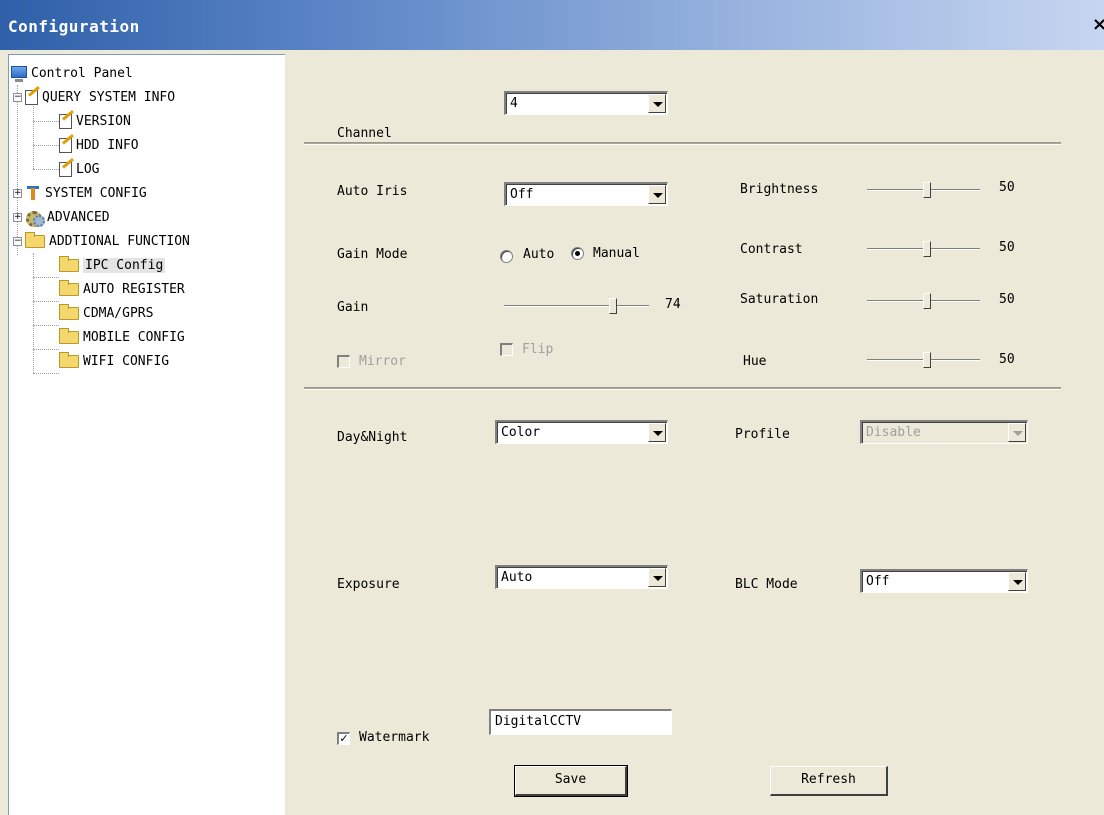 The height and width of the screenshot is (815, 1104). What do you see at coordinates (33, 193) in the screenshot?
I see `tools-icon` at bounding box center [33, 193].